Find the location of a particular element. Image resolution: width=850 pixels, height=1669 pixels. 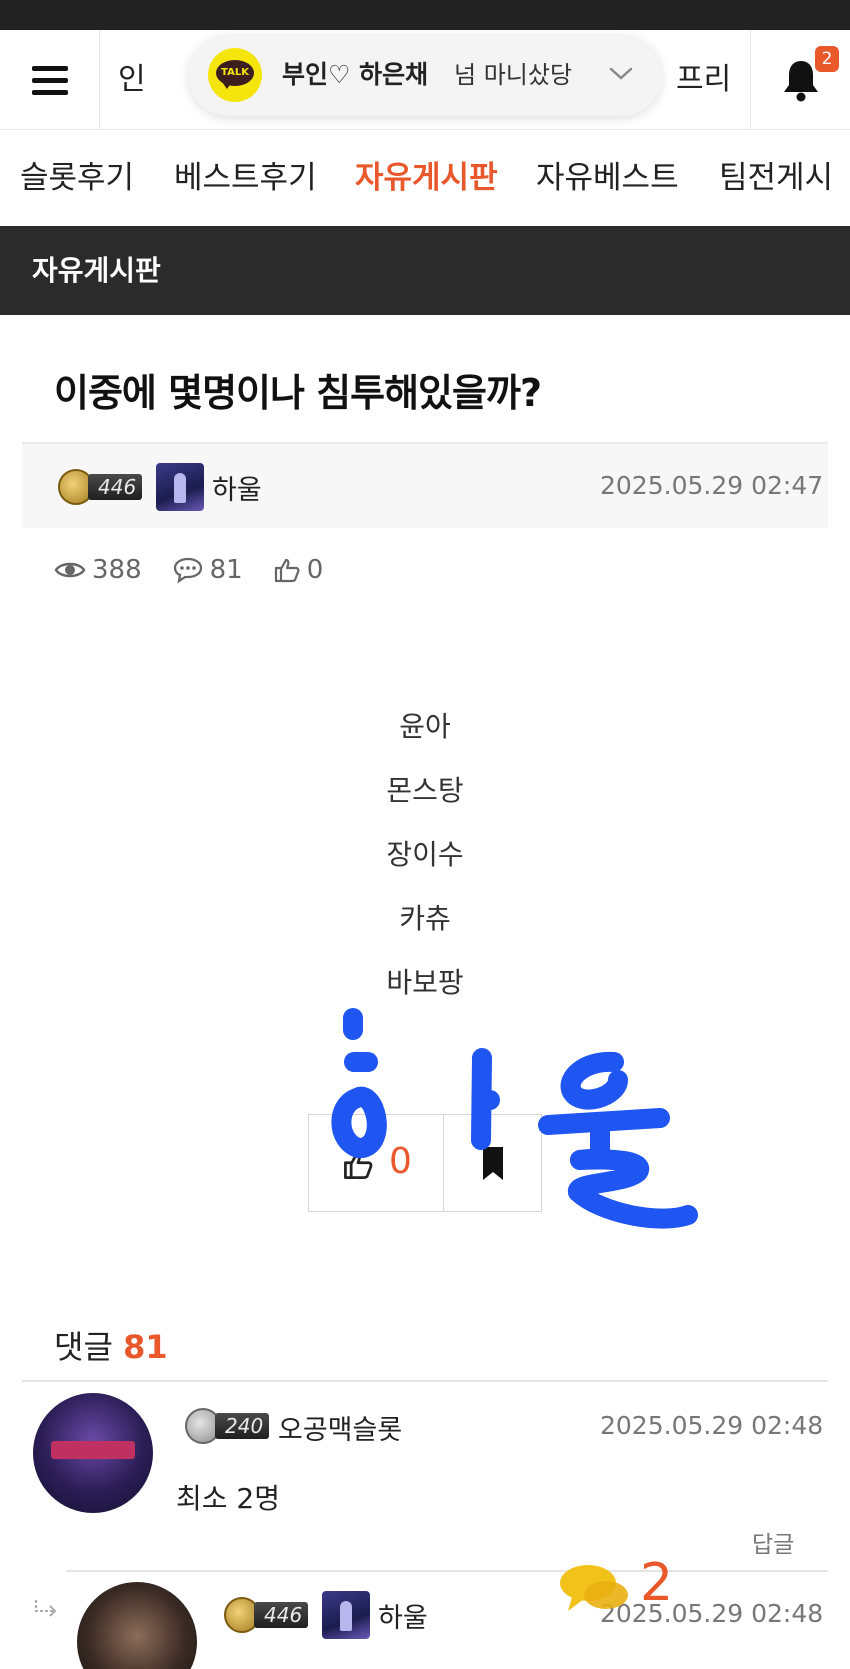

commenter-name: 하울 is located at coordinates (403, 1615).